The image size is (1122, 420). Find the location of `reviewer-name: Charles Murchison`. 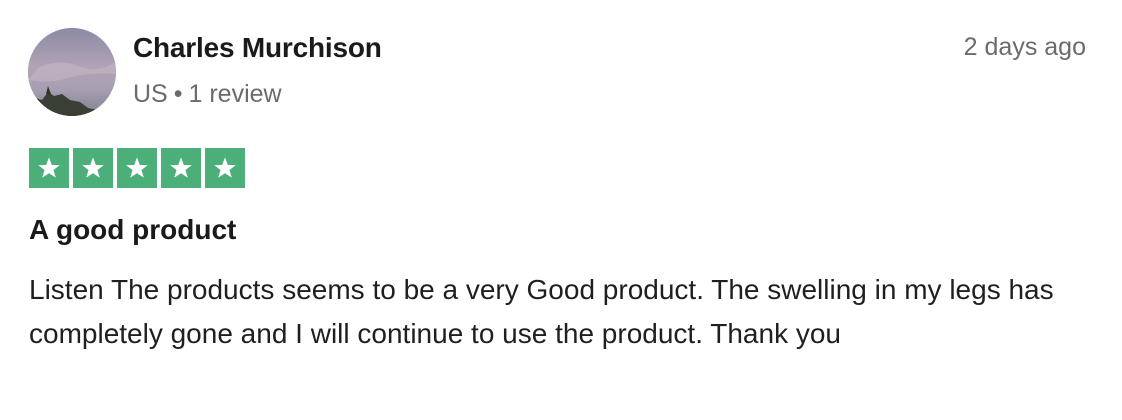

reviewer-name: Charles Murchison is located at coordinates (257, 48).